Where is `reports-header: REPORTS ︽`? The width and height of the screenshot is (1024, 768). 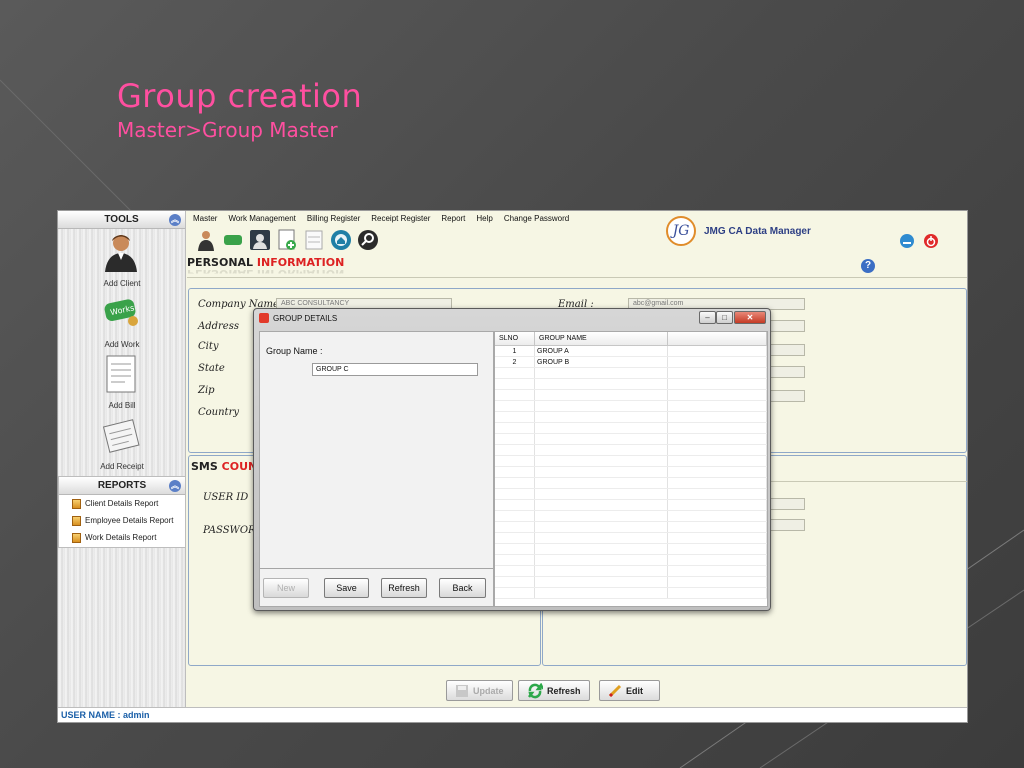 reports-header: REPORTS ︽ is located at coordinates (122, 486).